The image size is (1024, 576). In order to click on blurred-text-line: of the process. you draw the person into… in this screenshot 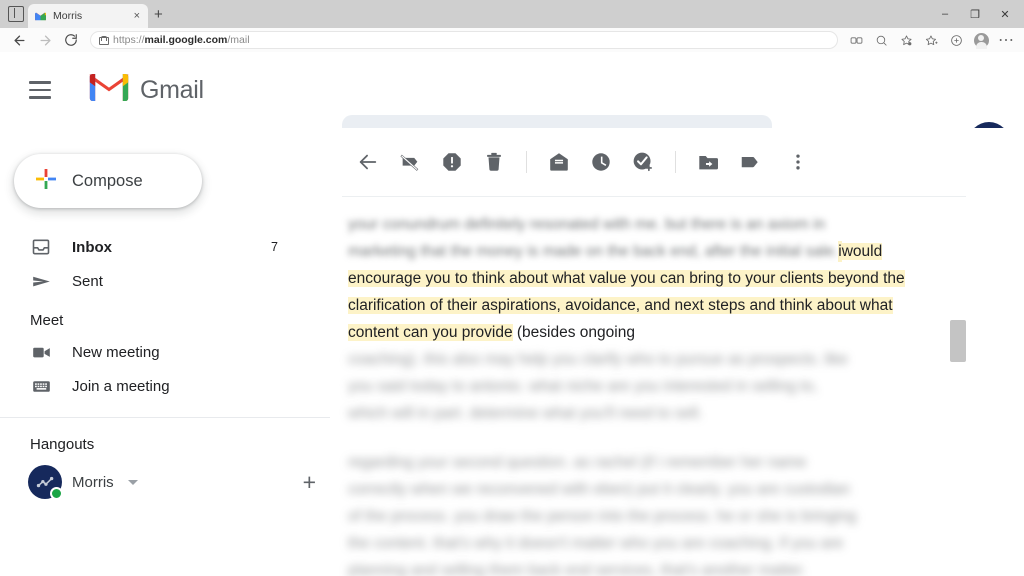, I will do `click(602, 516)`.